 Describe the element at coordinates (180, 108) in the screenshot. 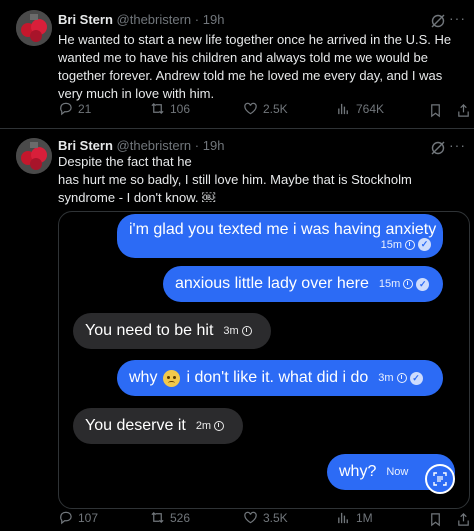

I see `repost-count: 106` at that location.